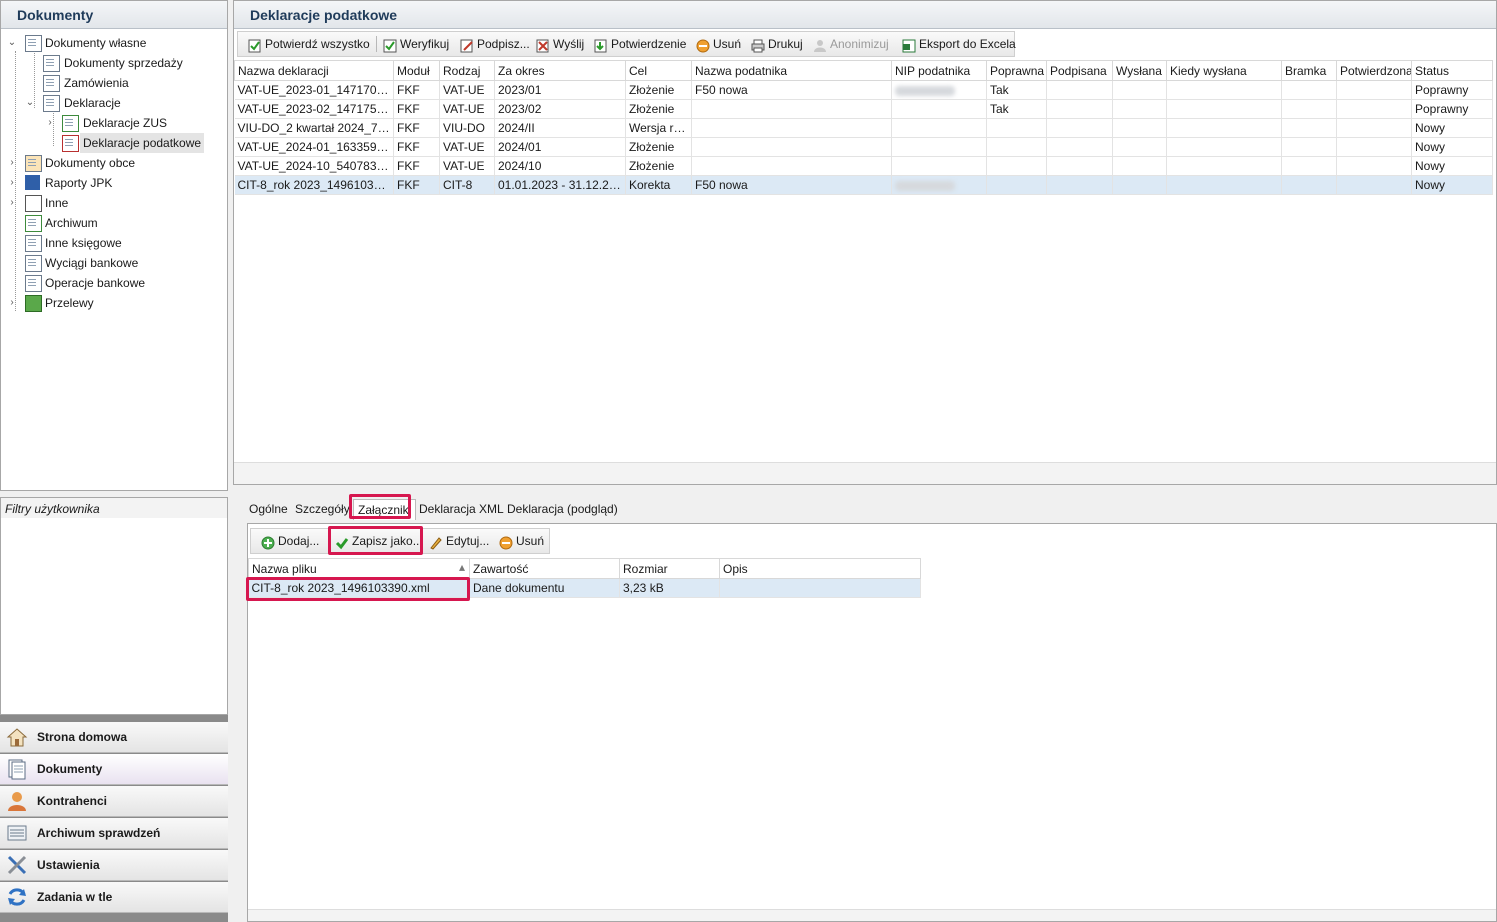 The height and width of the screenshot is (922, 1497). I want to click on bank-statement-icon, so click(33, 263).